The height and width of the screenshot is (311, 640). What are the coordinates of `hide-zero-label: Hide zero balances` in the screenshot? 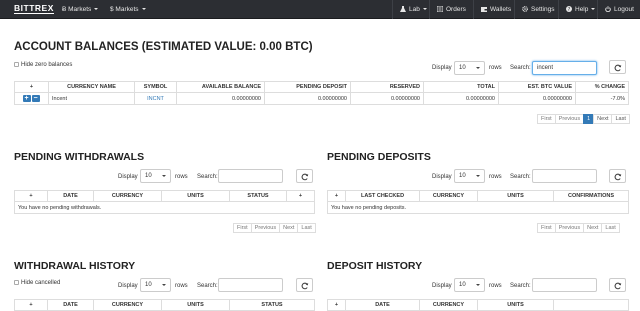 It's located at (47, 65).